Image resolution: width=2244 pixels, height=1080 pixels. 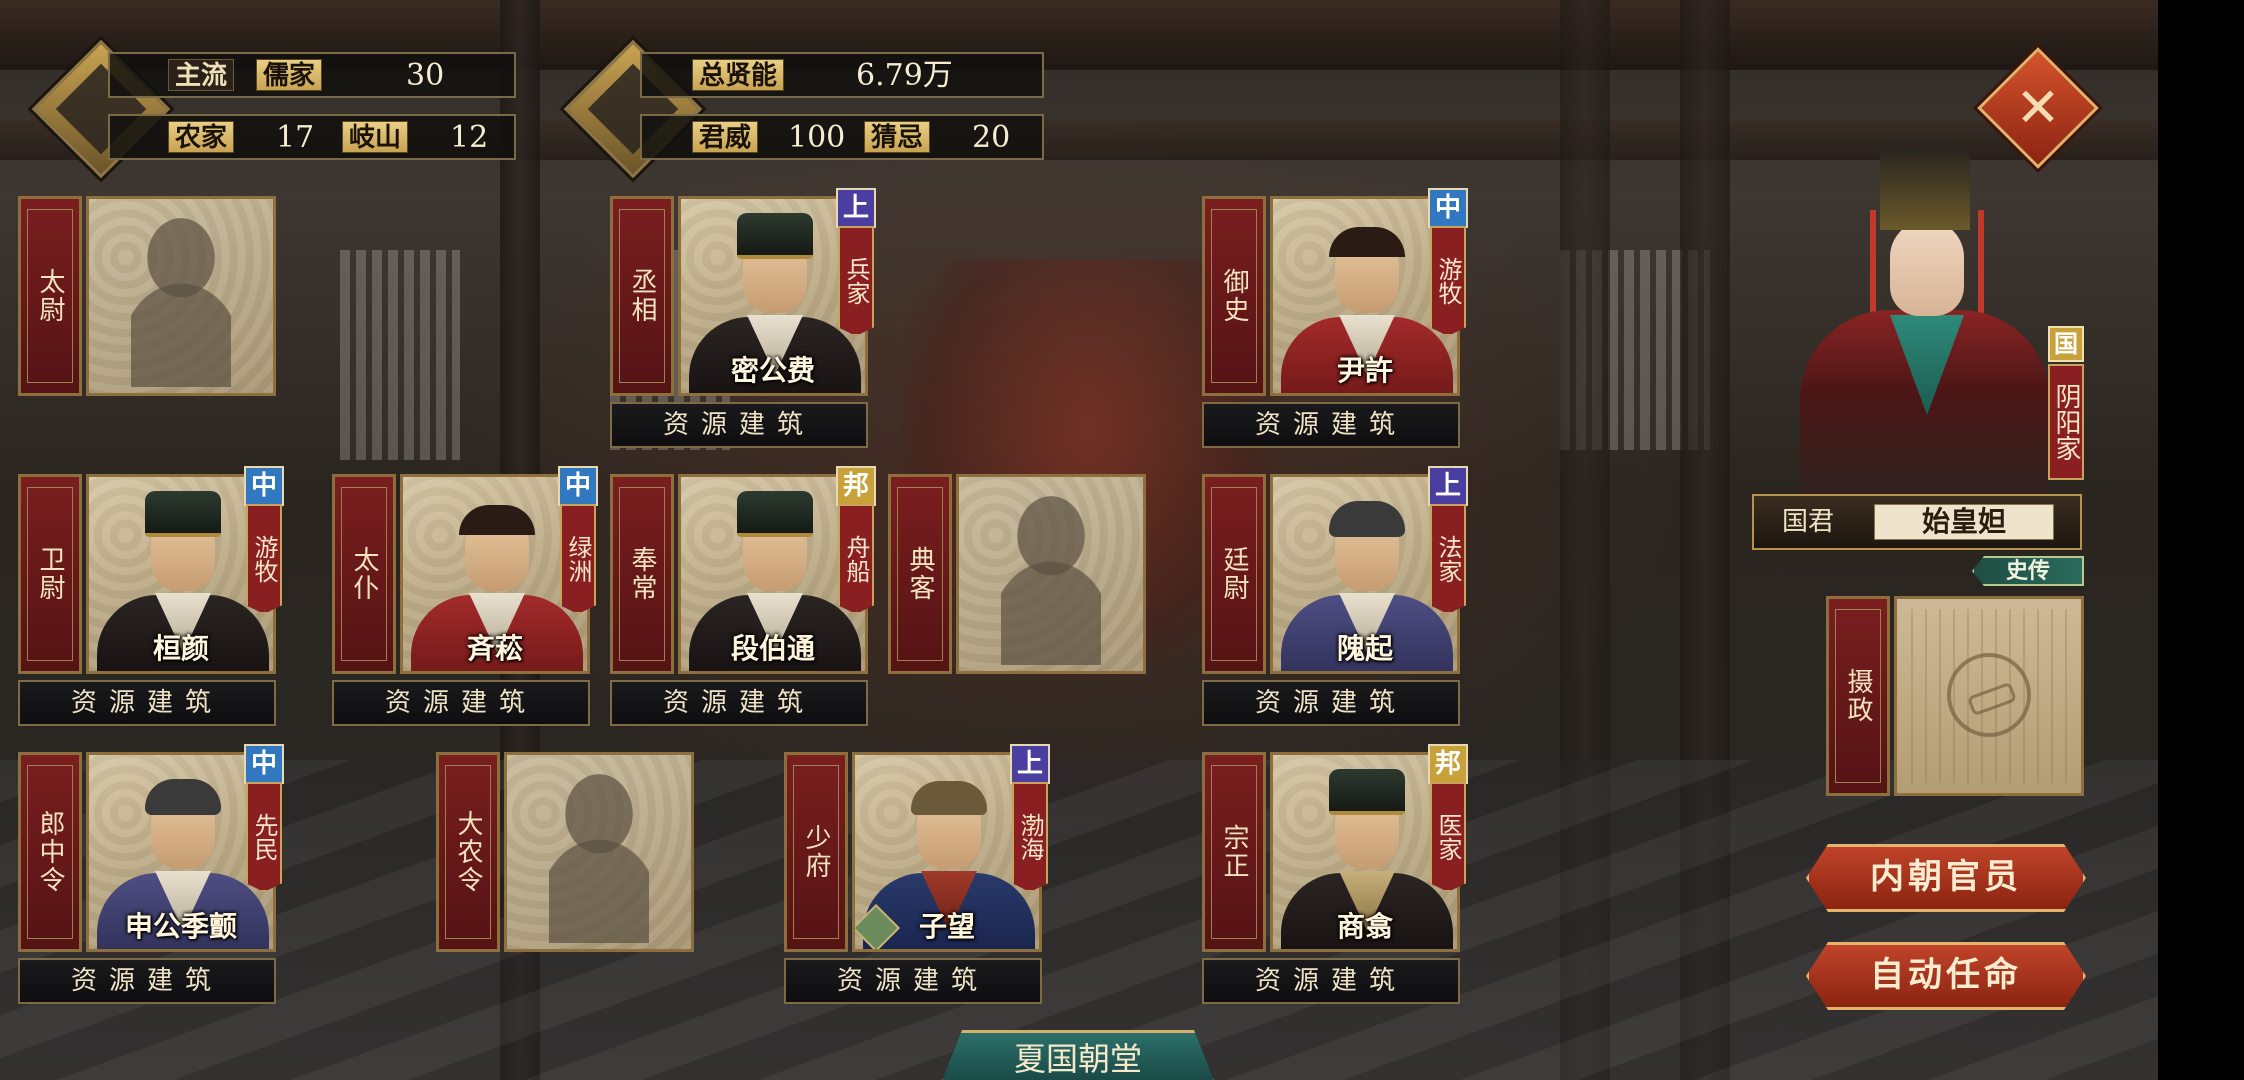 I want to click on mainstream-count: 30, so click(x=425, y=75).